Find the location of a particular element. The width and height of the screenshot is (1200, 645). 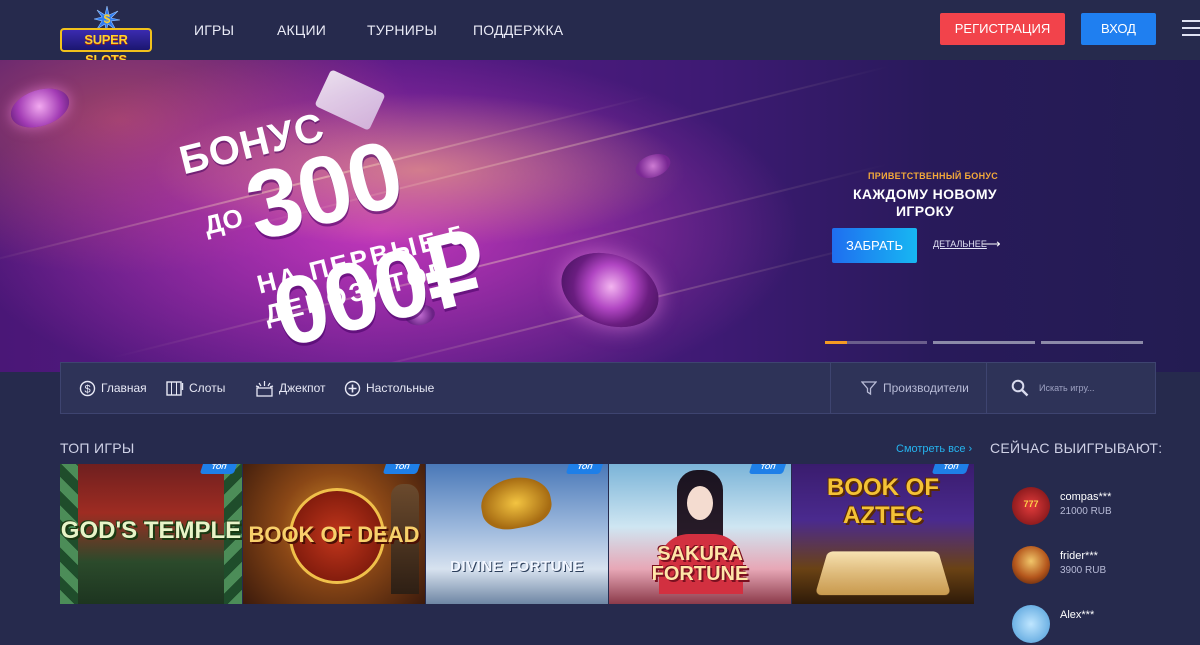

bonus-prefix: ДО is located at coordinates (223, 221).